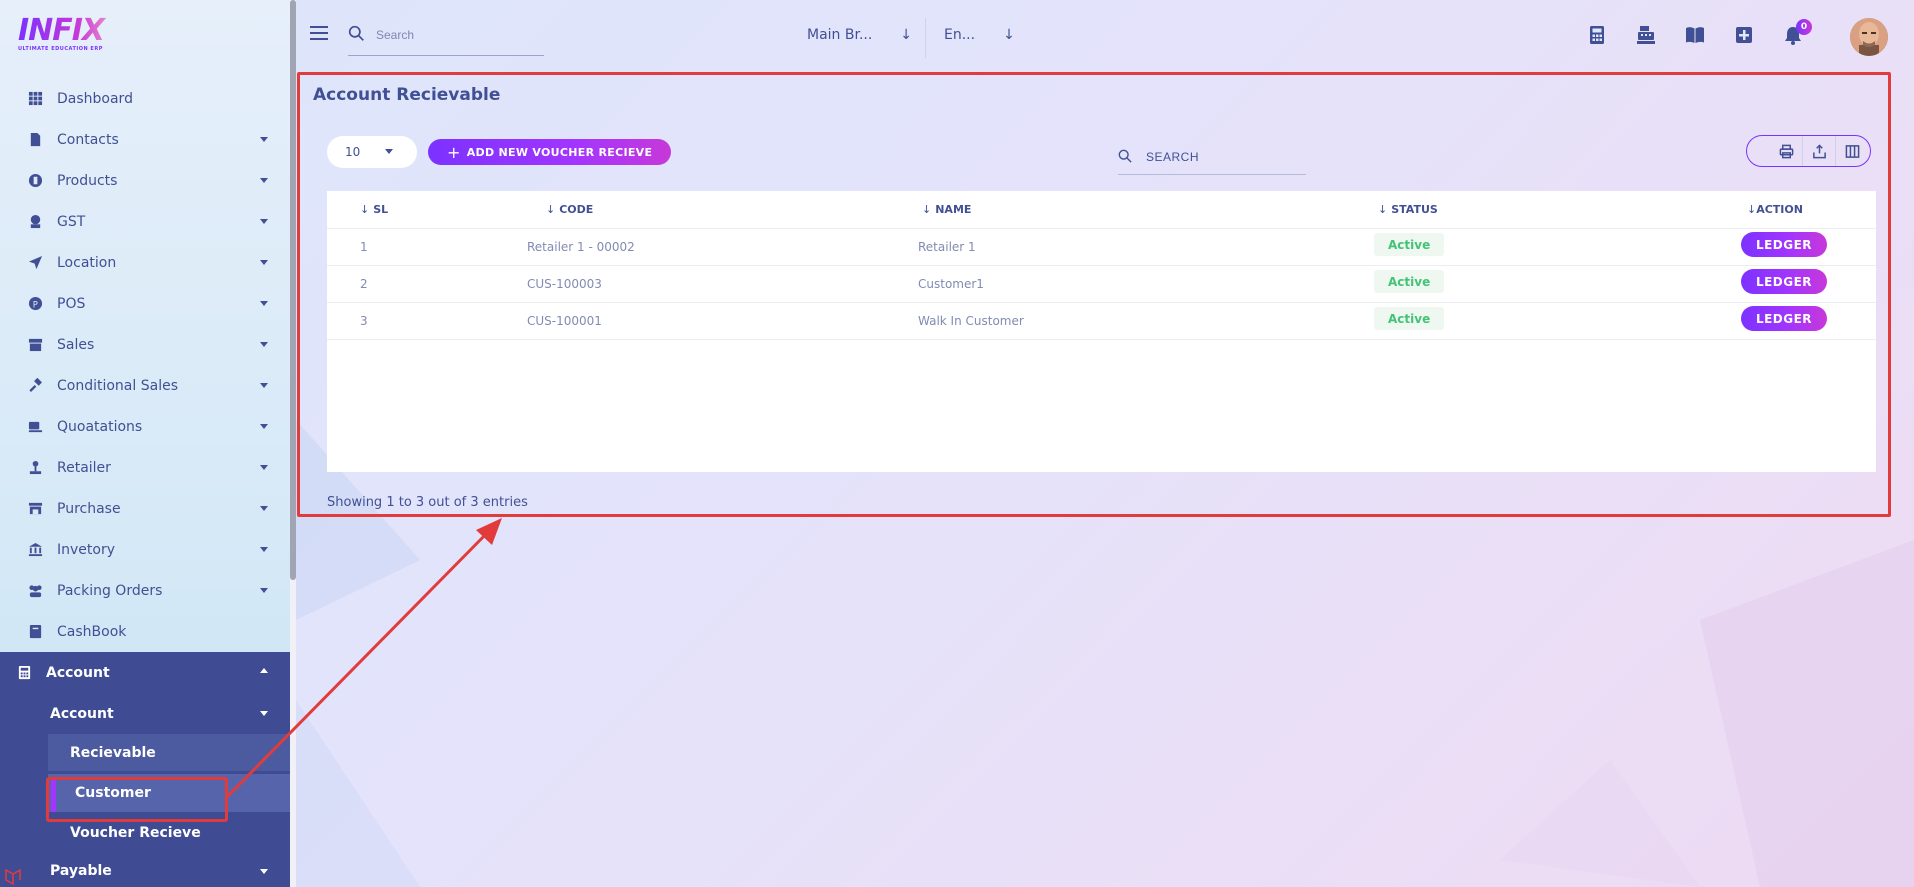  What do you see at coordinates (319, 33) in the screenshot?
I see `menu-toggle-icon` at bounding box center [319, 33].